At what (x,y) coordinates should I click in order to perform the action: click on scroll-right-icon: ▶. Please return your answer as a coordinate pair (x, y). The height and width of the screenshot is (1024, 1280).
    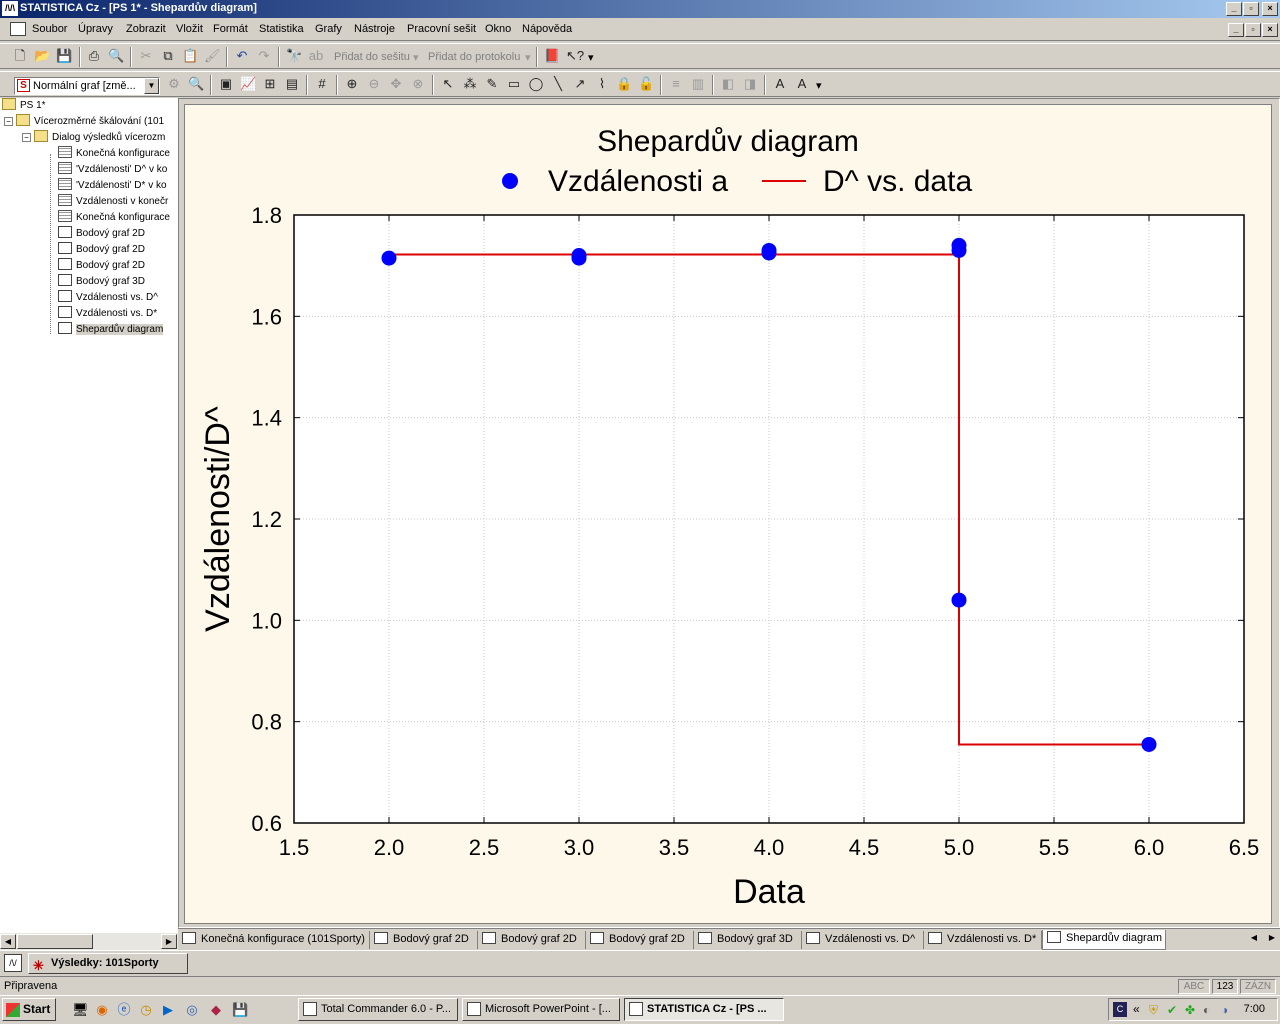
    Looking at the image, I should click on (169, 941).